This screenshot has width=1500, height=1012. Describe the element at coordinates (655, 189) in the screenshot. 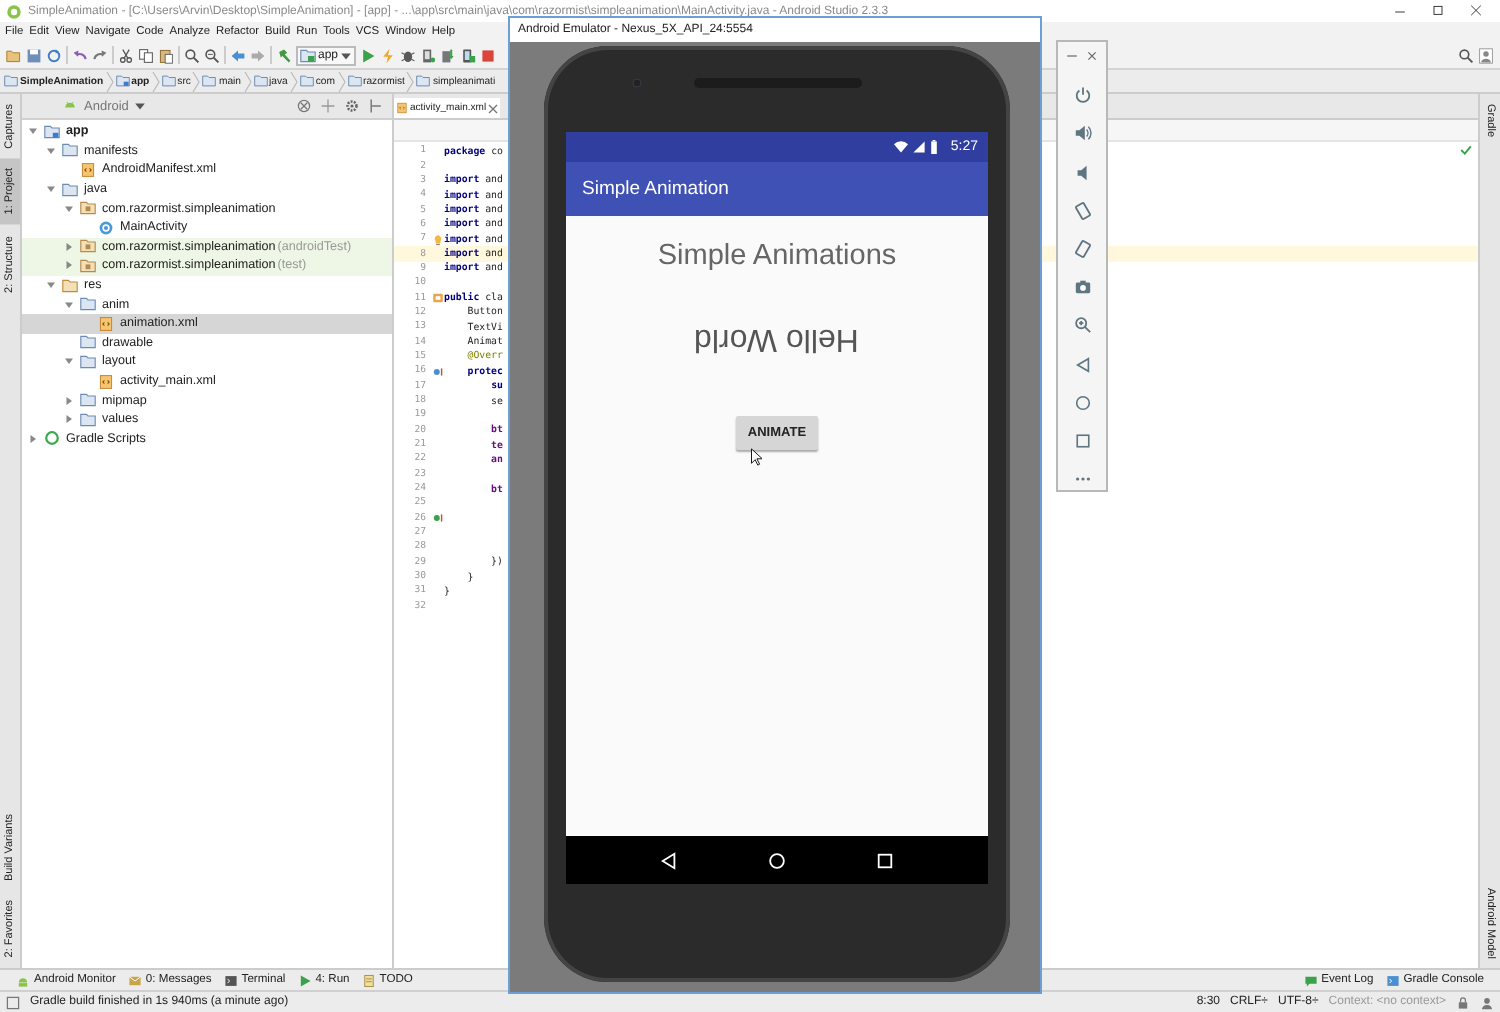

I see `app-title: Simple Animation` at that location.